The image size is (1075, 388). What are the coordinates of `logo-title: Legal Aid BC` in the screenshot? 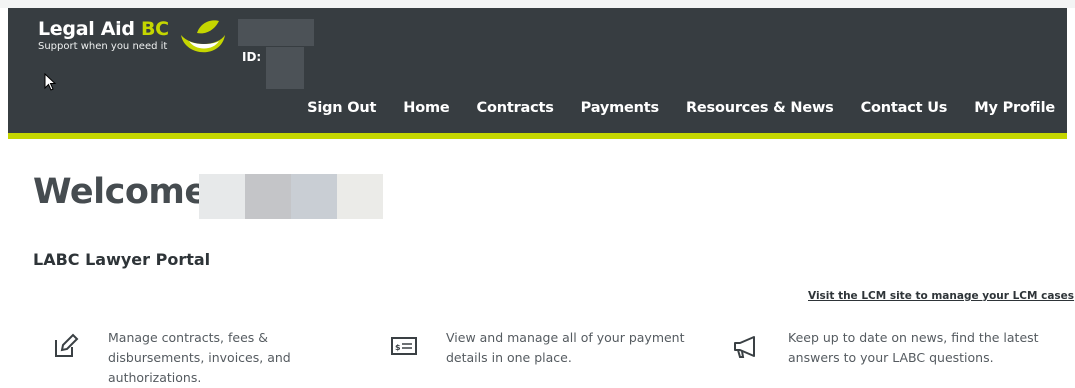 It's located at (103, 29).